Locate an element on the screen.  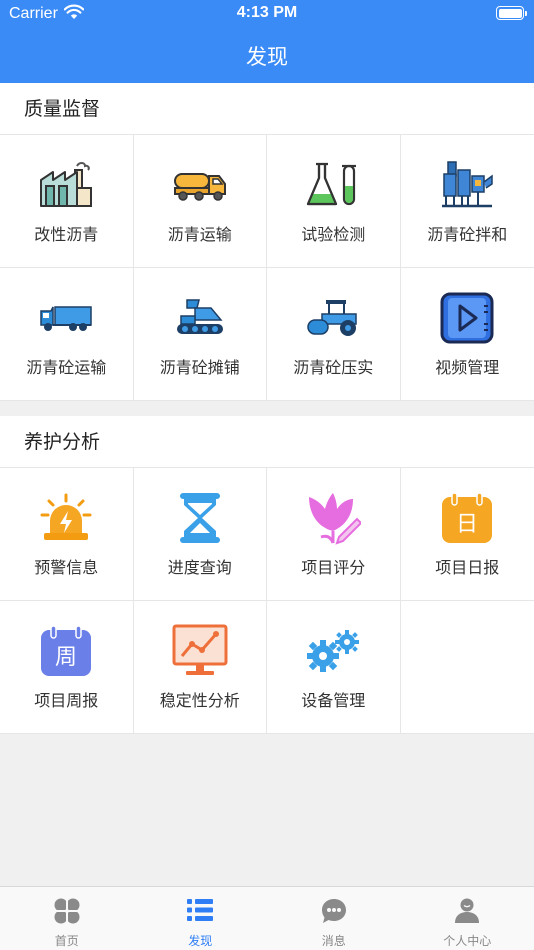
tab-bar: 首页 发现 消息 个人中心 is located at coordinates (267, 918).